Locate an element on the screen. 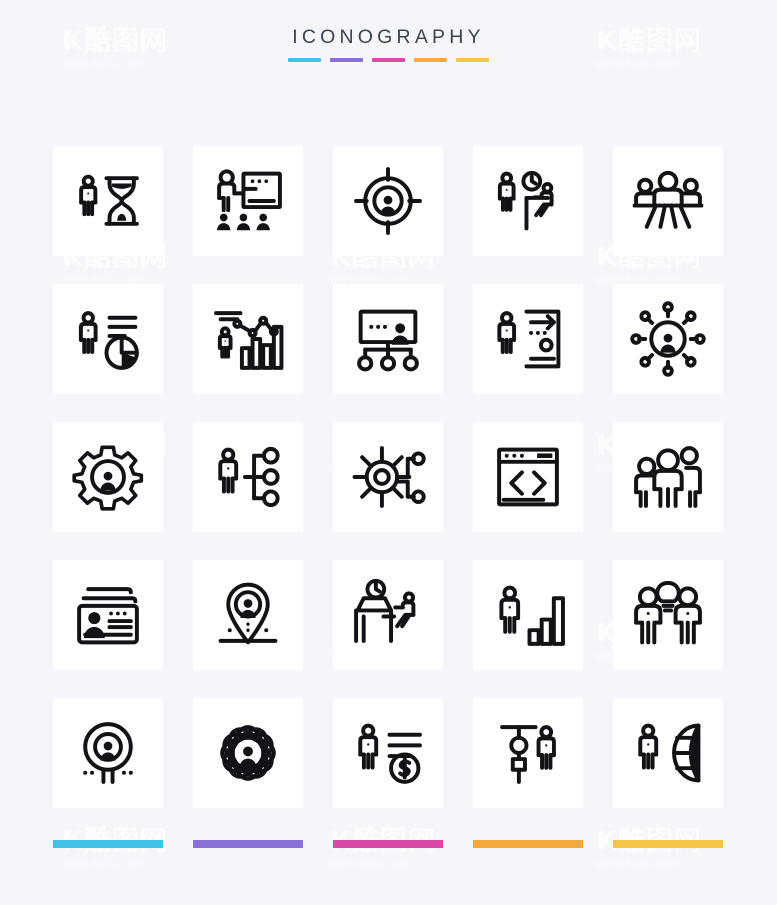 This screenshot has width=777, height=905. user-helm-network-icon is located at coordinates (388, 477).